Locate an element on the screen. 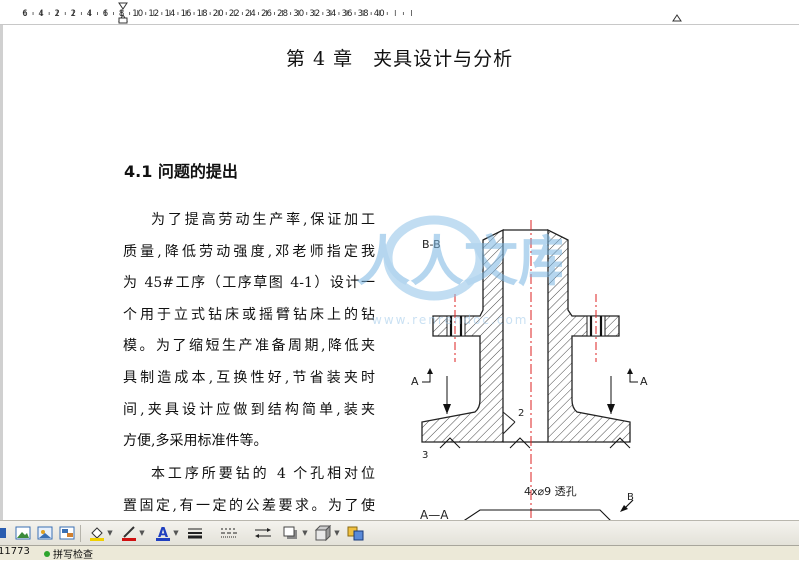 The image size is (799, 561). paragraph-2: 本工序所要钻的 4 个孔相对位 置固定,有一定的公差要求。为了使 is located at coordinates (249, 490).